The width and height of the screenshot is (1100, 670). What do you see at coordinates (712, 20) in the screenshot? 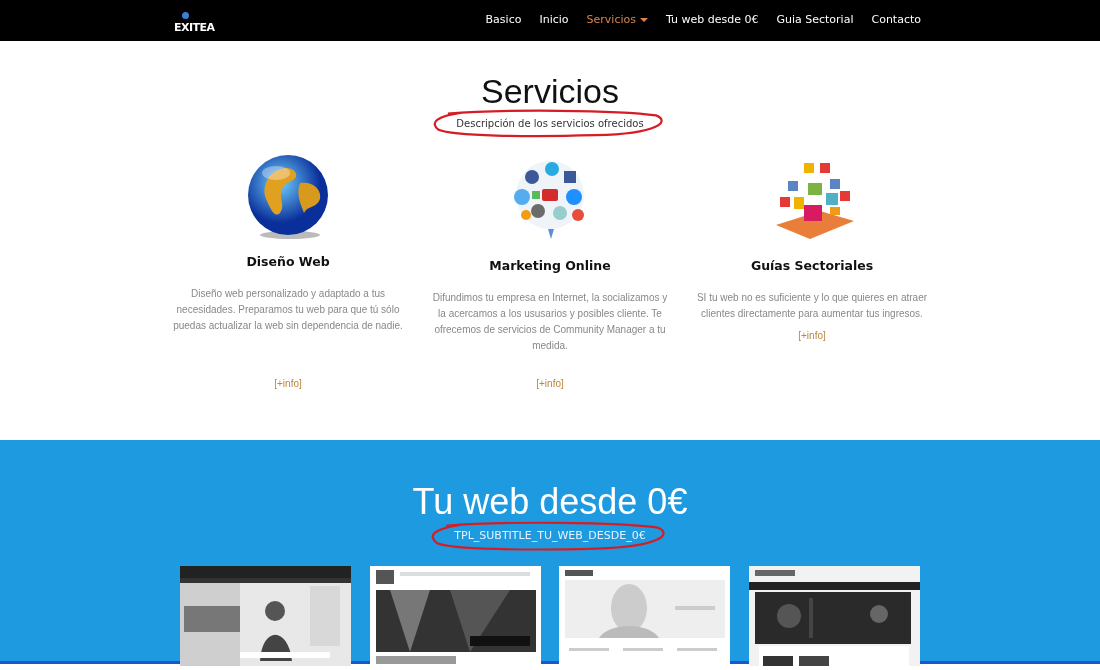
I see `nav-link: Tu web desde 0€` at bounding box center [712, 20].